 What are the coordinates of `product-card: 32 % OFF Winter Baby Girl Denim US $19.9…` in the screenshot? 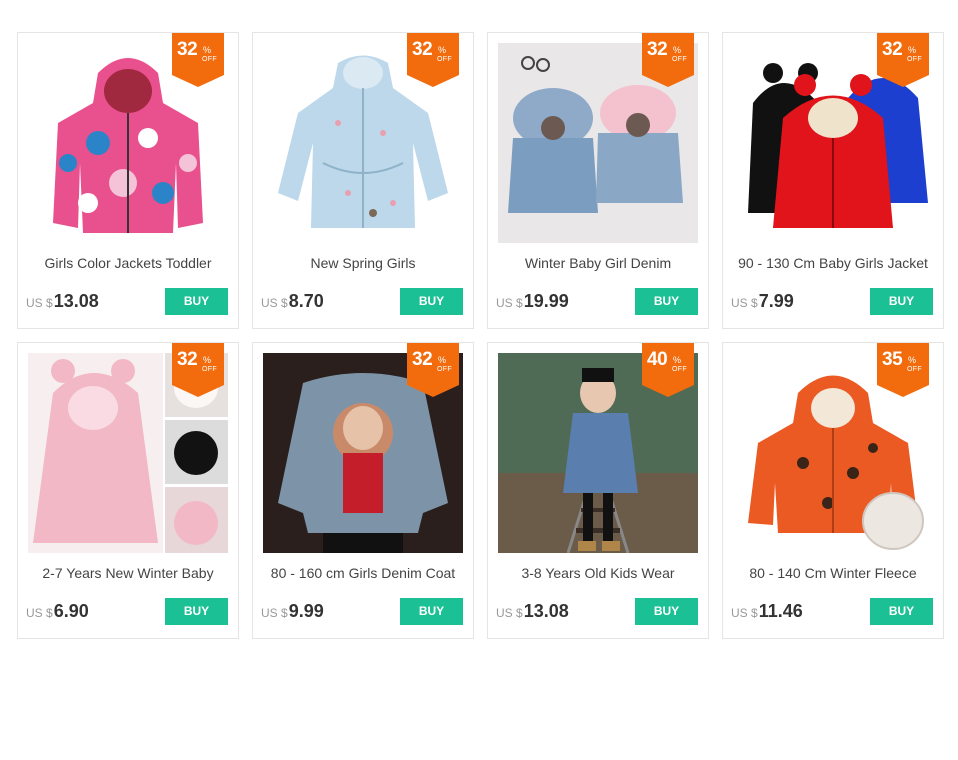 It's located at (598, 180).